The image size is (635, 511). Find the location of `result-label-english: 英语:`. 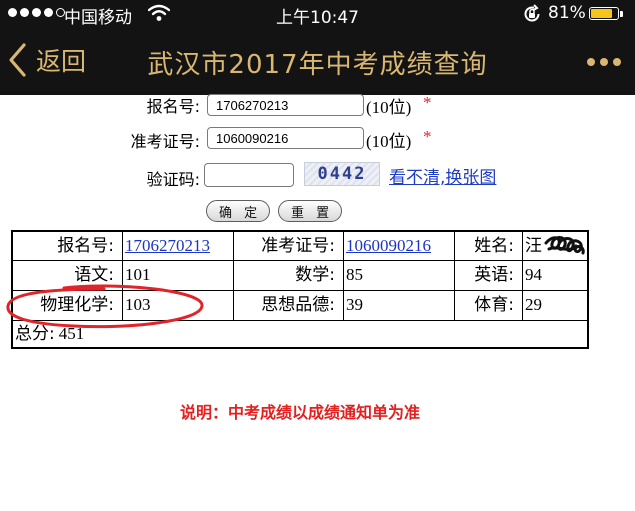

result-label-english: 英语: is located at coordinates (489, 276).